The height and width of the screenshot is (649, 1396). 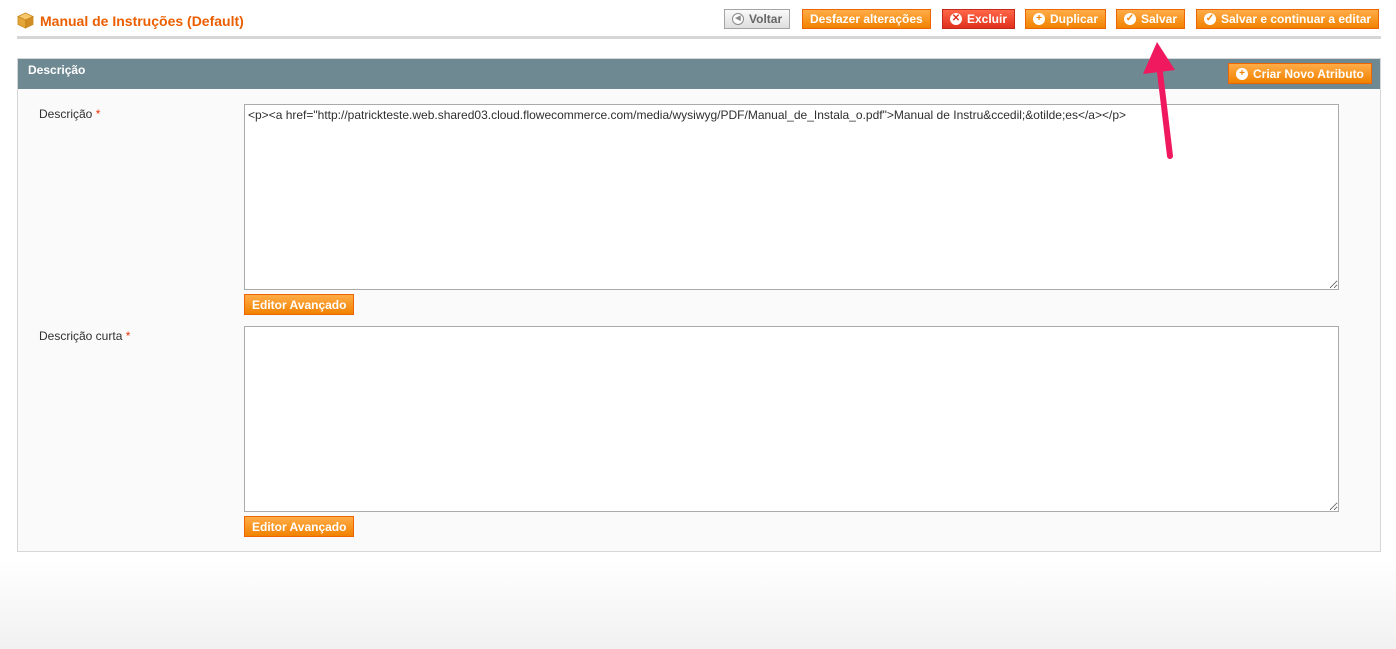 I want to click on short-description-label-text: Descrição curta, so click(x=81, y=336).